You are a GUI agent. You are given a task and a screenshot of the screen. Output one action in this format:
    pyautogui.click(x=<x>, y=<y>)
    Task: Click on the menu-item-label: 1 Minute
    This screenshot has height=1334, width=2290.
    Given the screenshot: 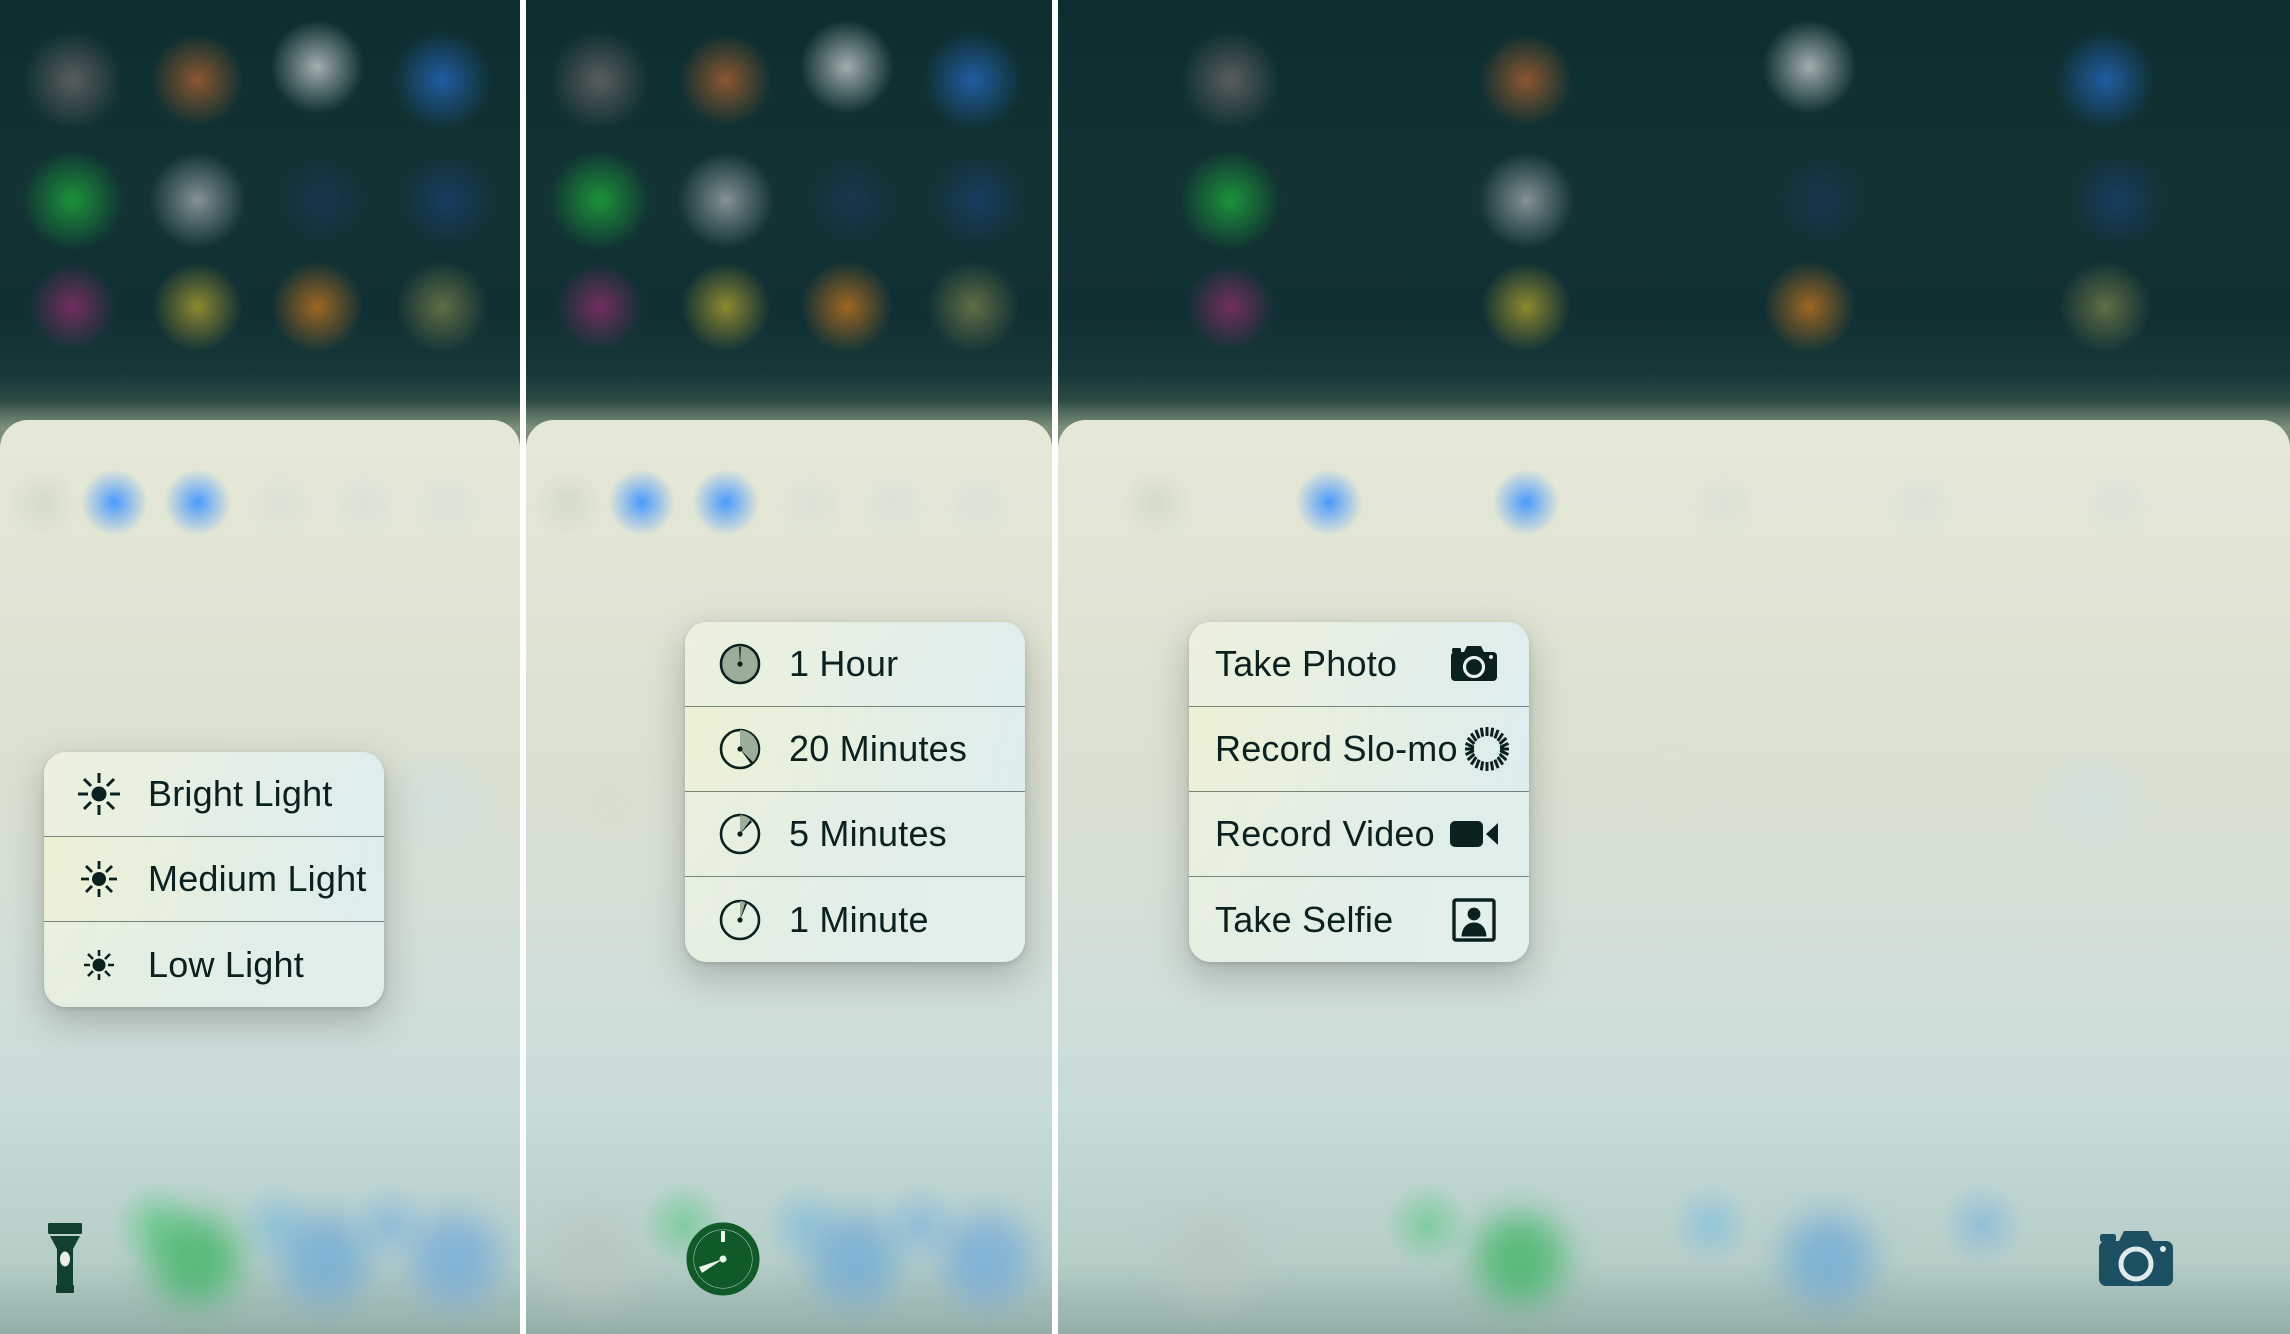 What is the action you would take?
    pyautogui.click(x=859, y=919)
    